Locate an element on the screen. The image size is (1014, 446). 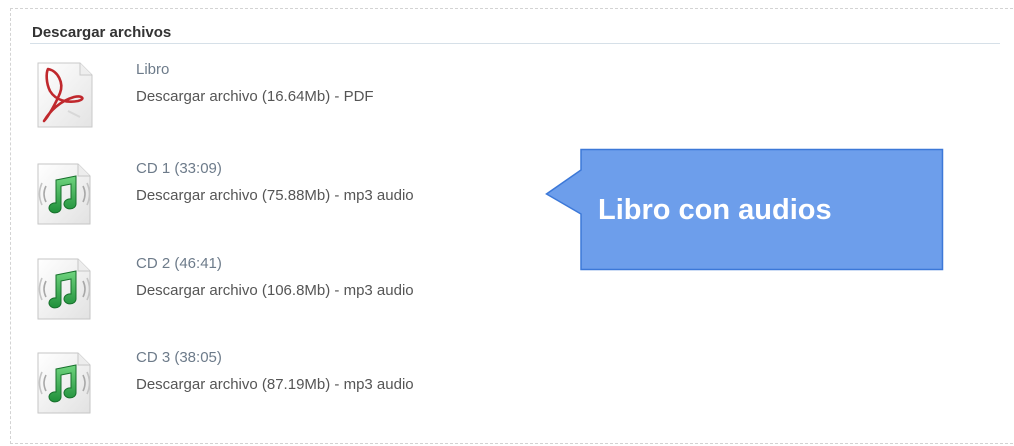
pdf-document-icon is located at coordinates (64, 95).